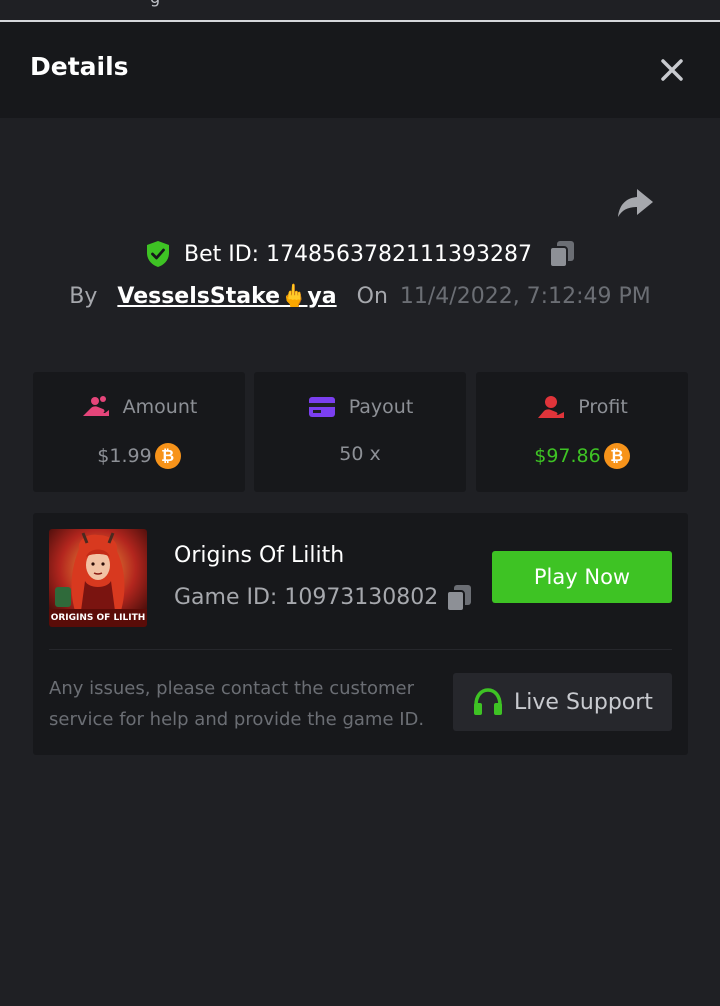 The image size is (720, 1006). Describe the element at coordinates (321, 407) in the screenshot. I see `card-icon` at that location.